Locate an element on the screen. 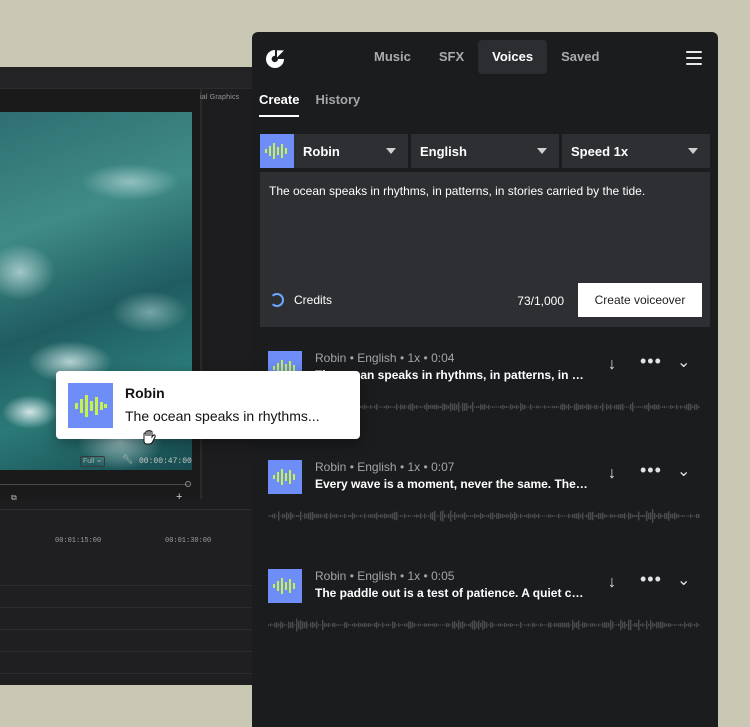 The height and width of the screenshot is (727, 750). credits-indicator: Credits is located at coordinates (301, 300).